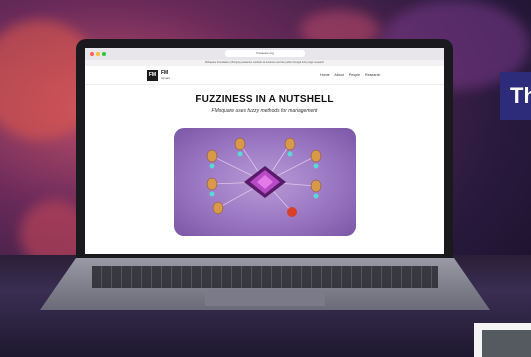  What do you see at coordinates (166, 78) in the screenshot?
I see `logo-subtitle: square` at bounding box center [166, 78].